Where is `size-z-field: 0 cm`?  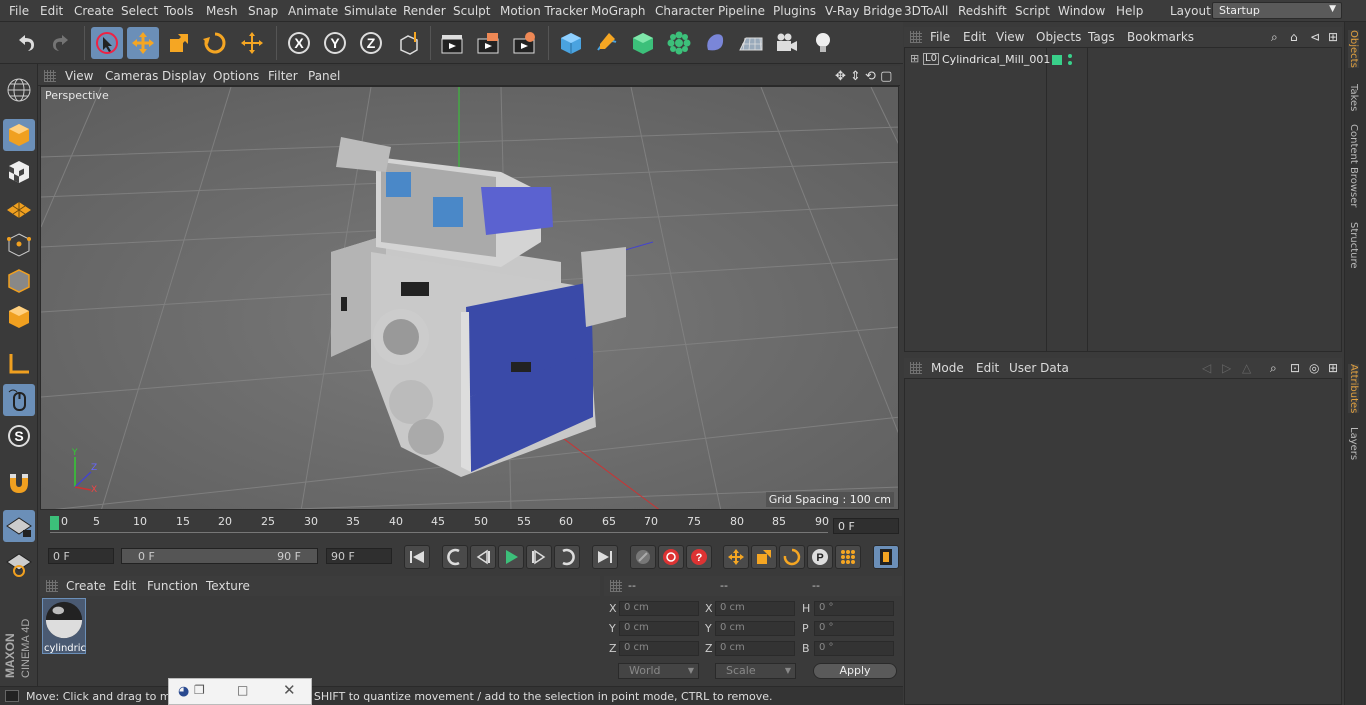
size-z-field: 0 cm is located at coordinates (755, 648).